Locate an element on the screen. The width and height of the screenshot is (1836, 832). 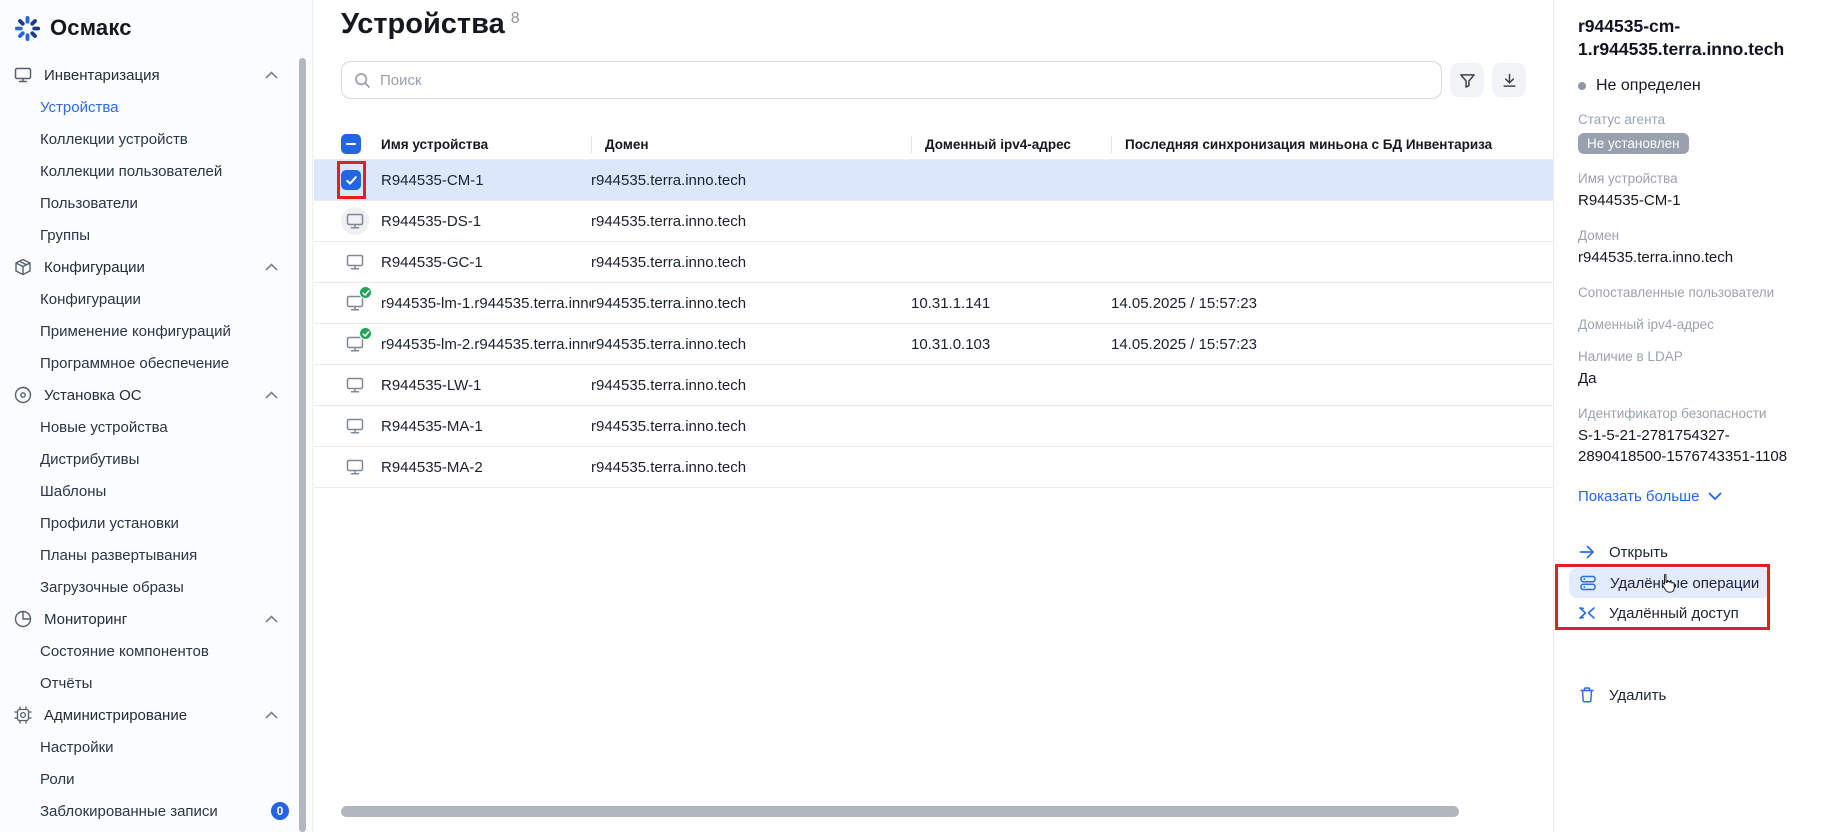
sidebar-item-label: Коллекции пользователей is located at coordinates (131, 171).